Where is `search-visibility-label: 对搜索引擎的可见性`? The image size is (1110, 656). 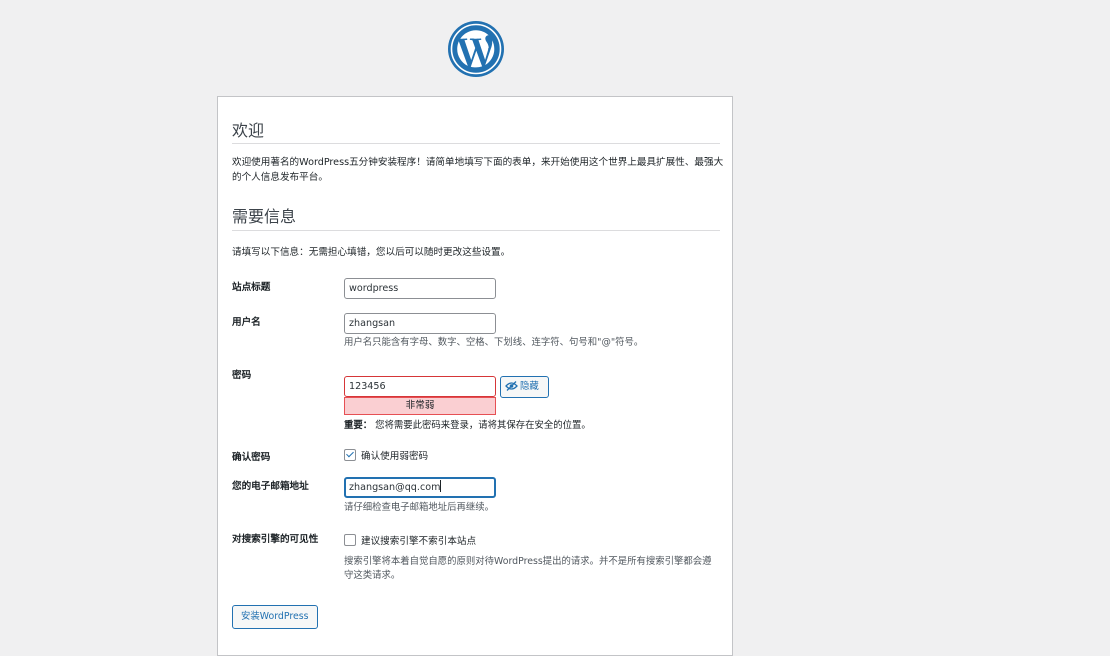
search-visibility-label: 对搜索引擎的可见性 is located at coordinates (275, 539).